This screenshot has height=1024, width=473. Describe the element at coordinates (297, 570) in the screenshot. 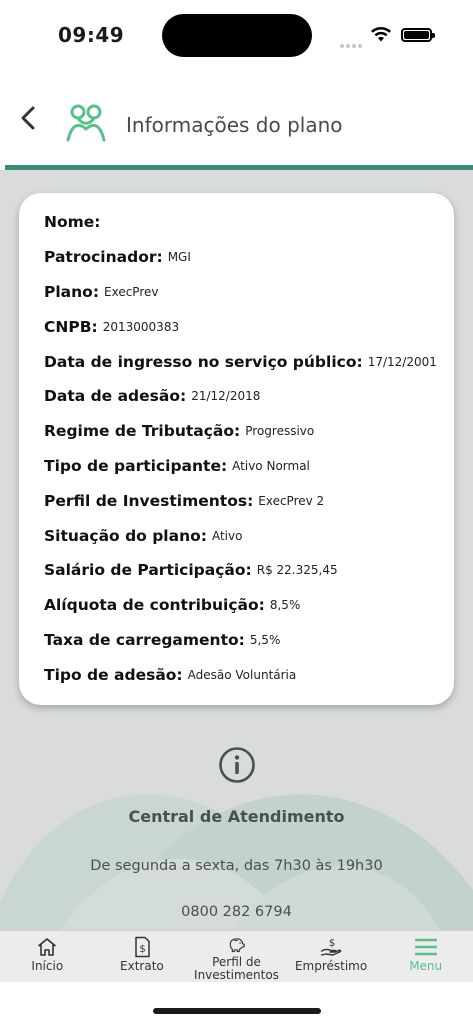

I see `field-value: R$ 22.325,45` at that location.